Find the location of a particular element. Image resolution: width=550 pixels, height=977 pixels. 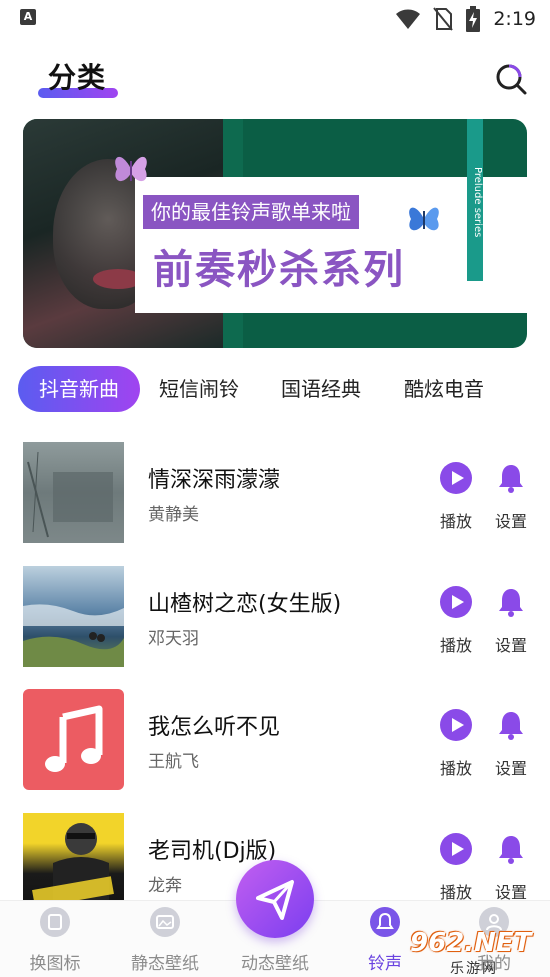

nav-live-wallpaper: 动态壁纸 is located at coordinates (275, 955).